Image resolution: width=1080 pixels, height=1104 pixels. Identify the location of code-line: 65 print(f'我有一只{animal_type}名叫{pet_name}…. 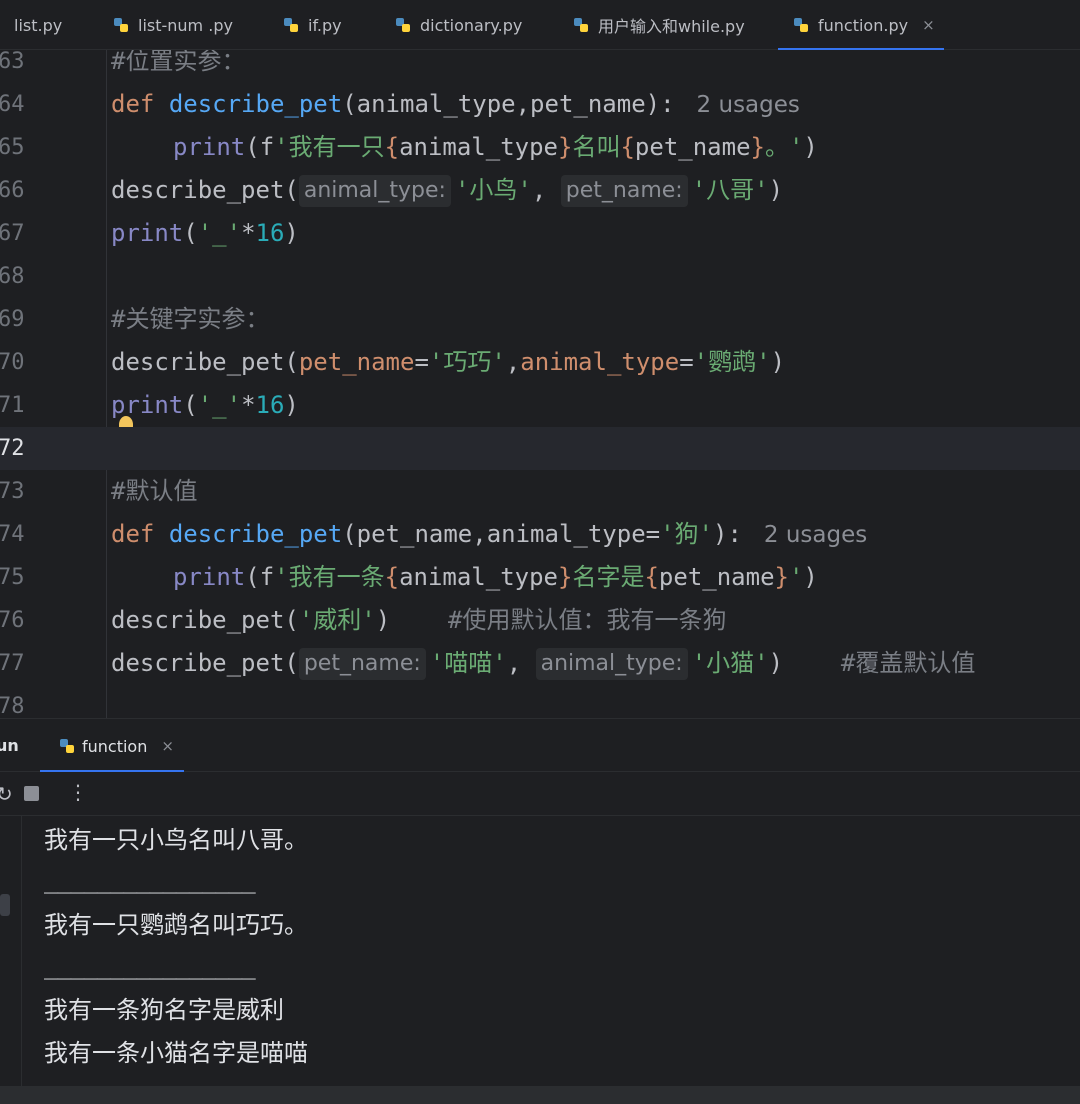
(540, 147).